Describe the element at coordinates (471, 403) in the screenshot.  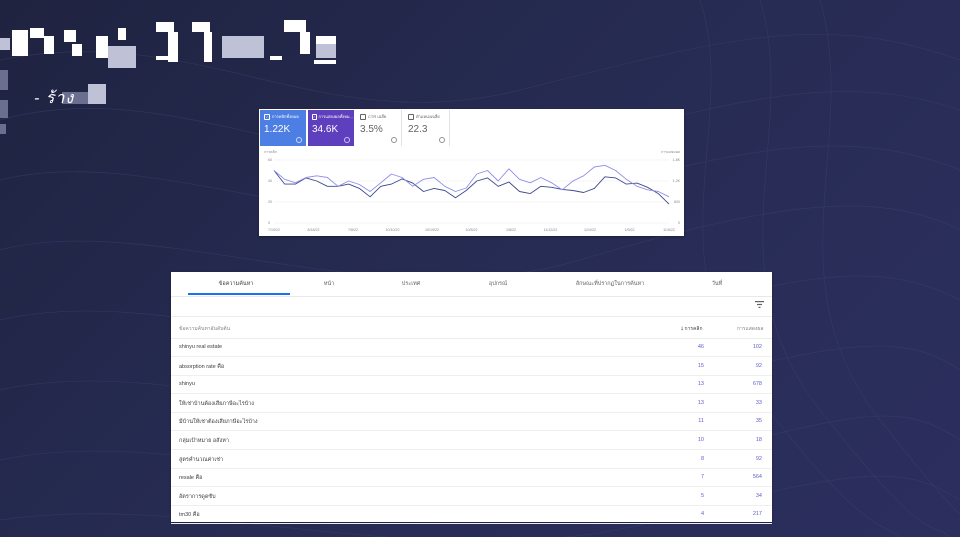
I see `table-row: ให้เช่าบ้านต้องเสียภาษีอะไรบ้าง 13 33` at that location.